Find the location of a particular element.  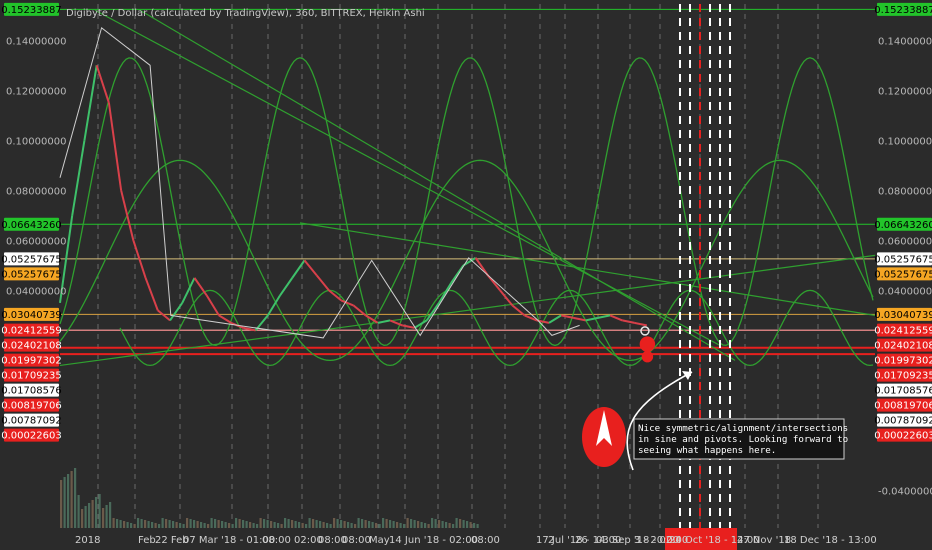

time-axis-label: Feb is located at coordinates (147, 540).